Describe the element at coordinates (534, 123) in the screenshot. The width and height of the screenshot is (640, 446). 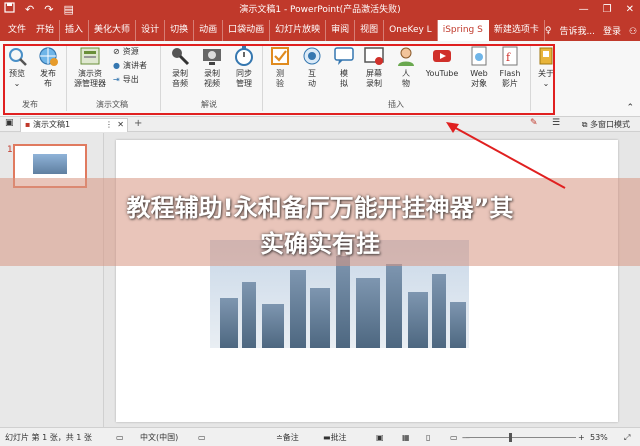
I see `pin-icon: ✎` at that location.